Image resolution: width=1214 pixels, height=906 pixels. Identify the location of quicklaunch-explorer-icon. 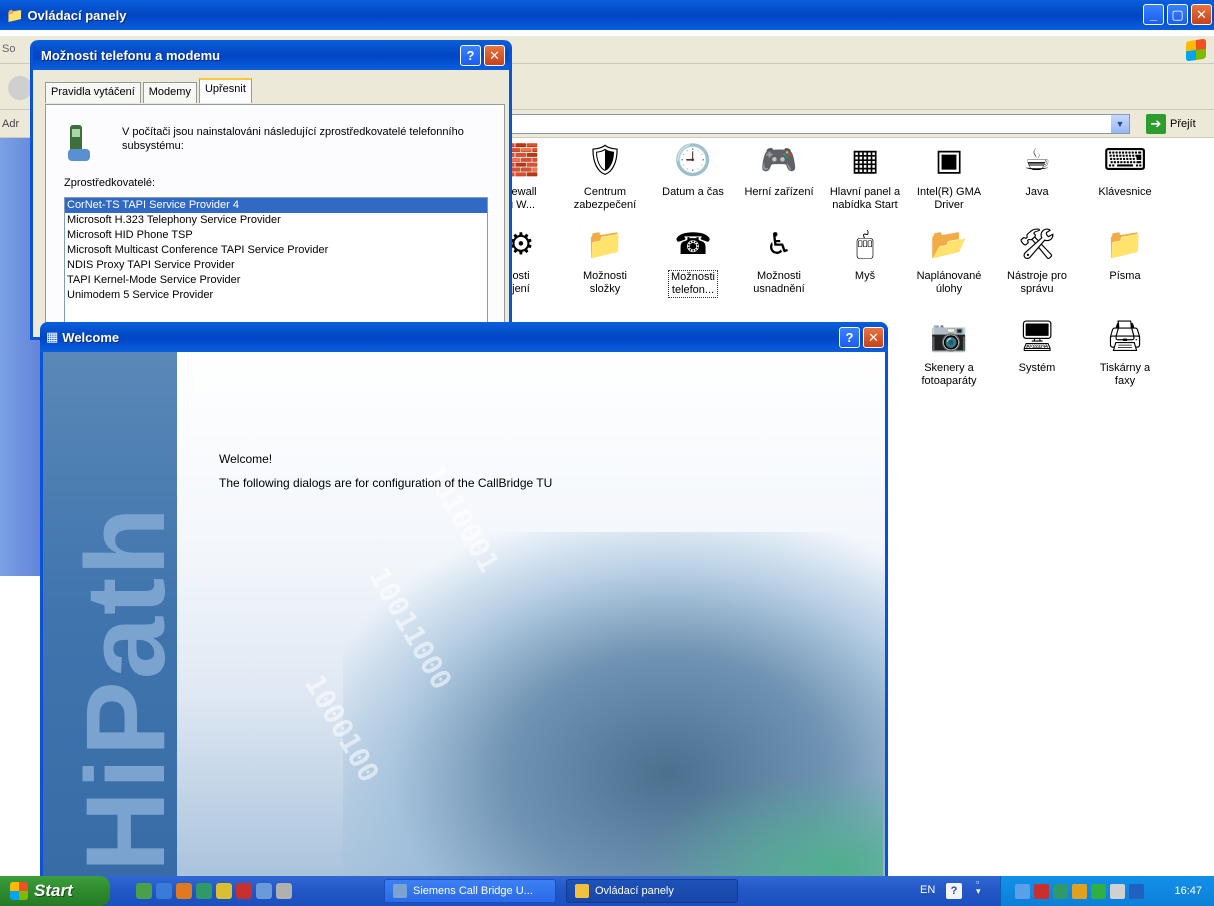
(264, 891).